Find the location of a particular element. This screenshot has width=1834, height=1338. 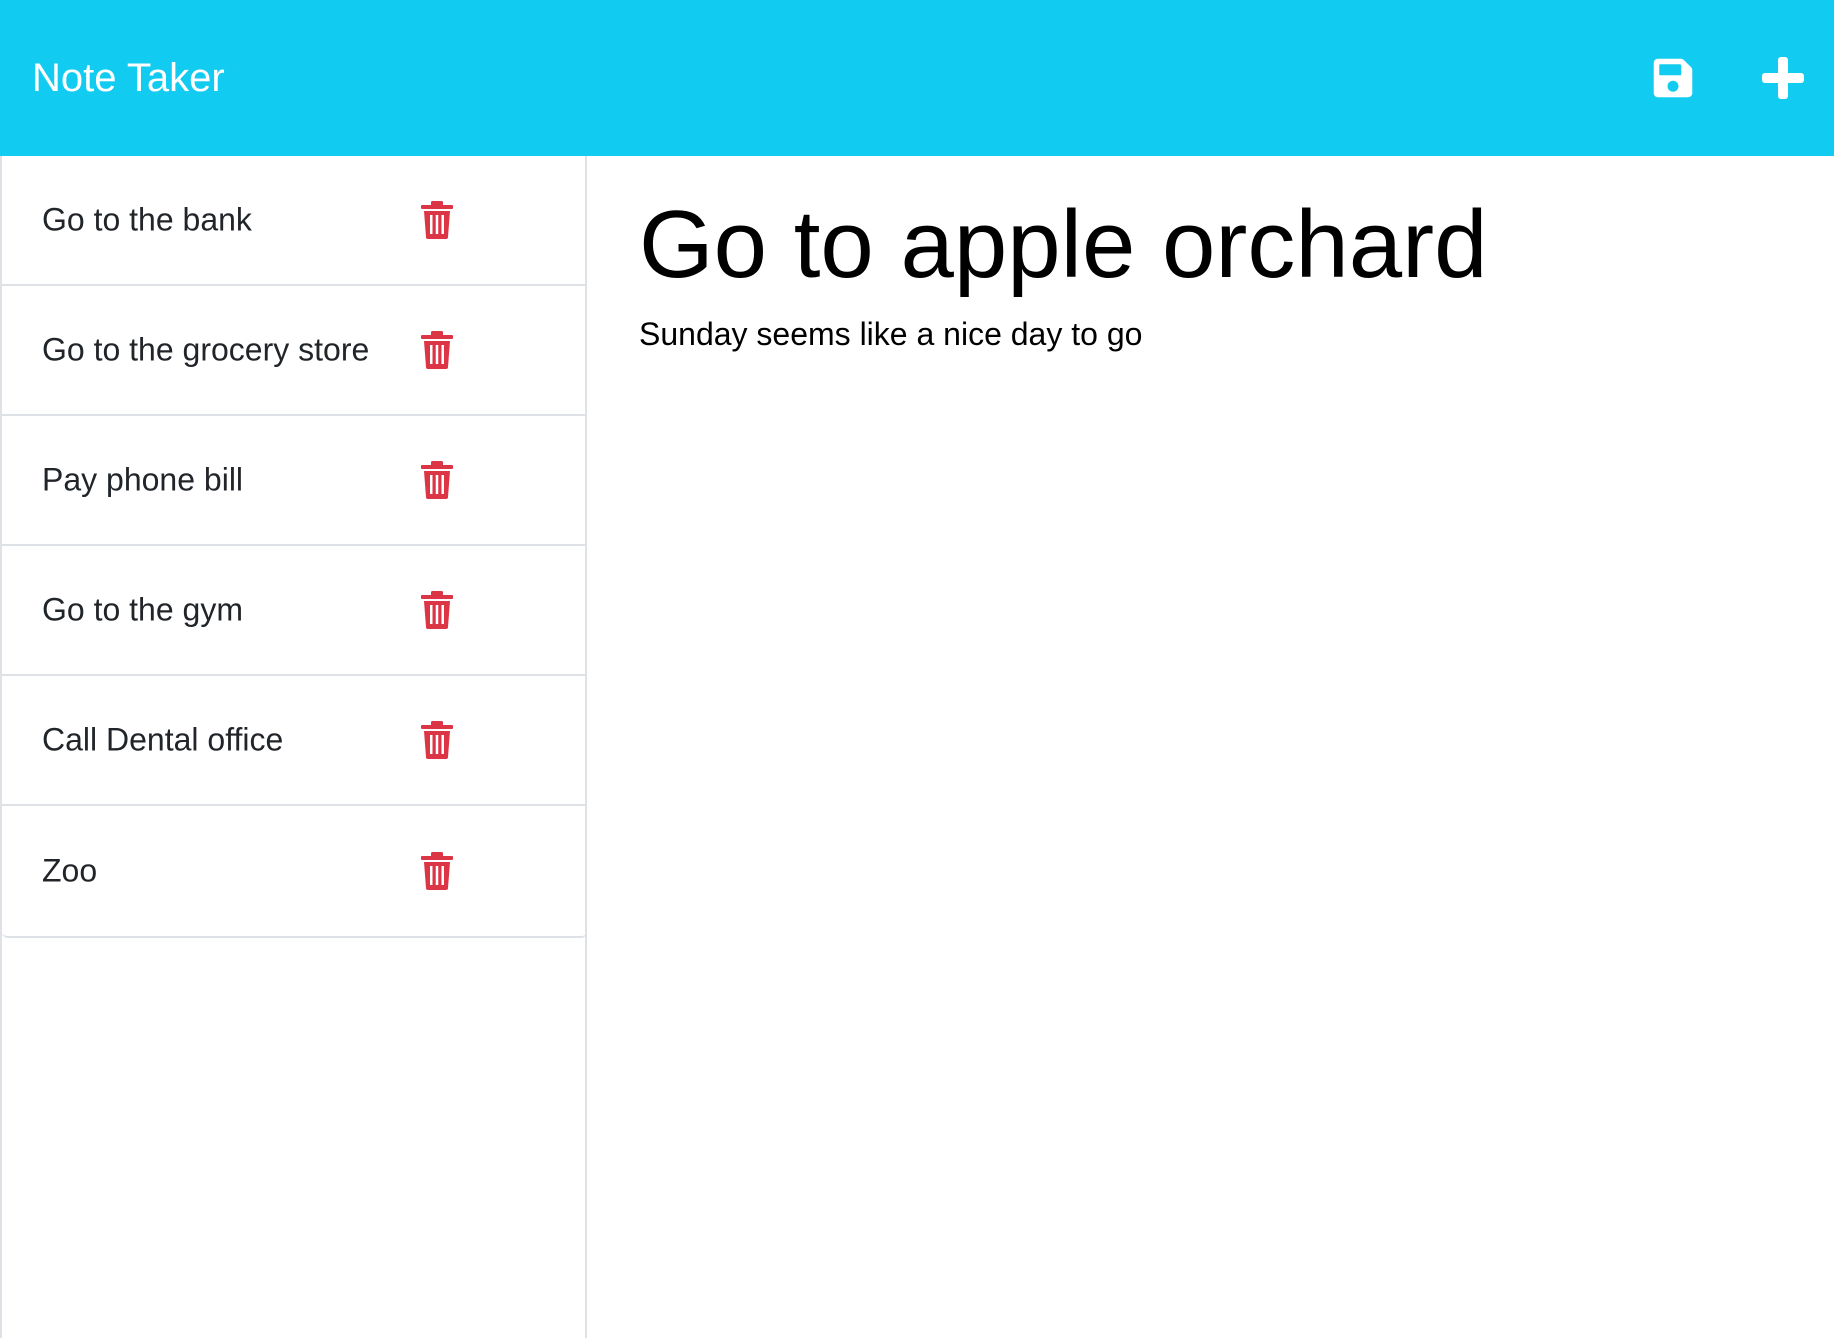

note-item-title: Go to the grocery store is located at coordinates (206, 349).